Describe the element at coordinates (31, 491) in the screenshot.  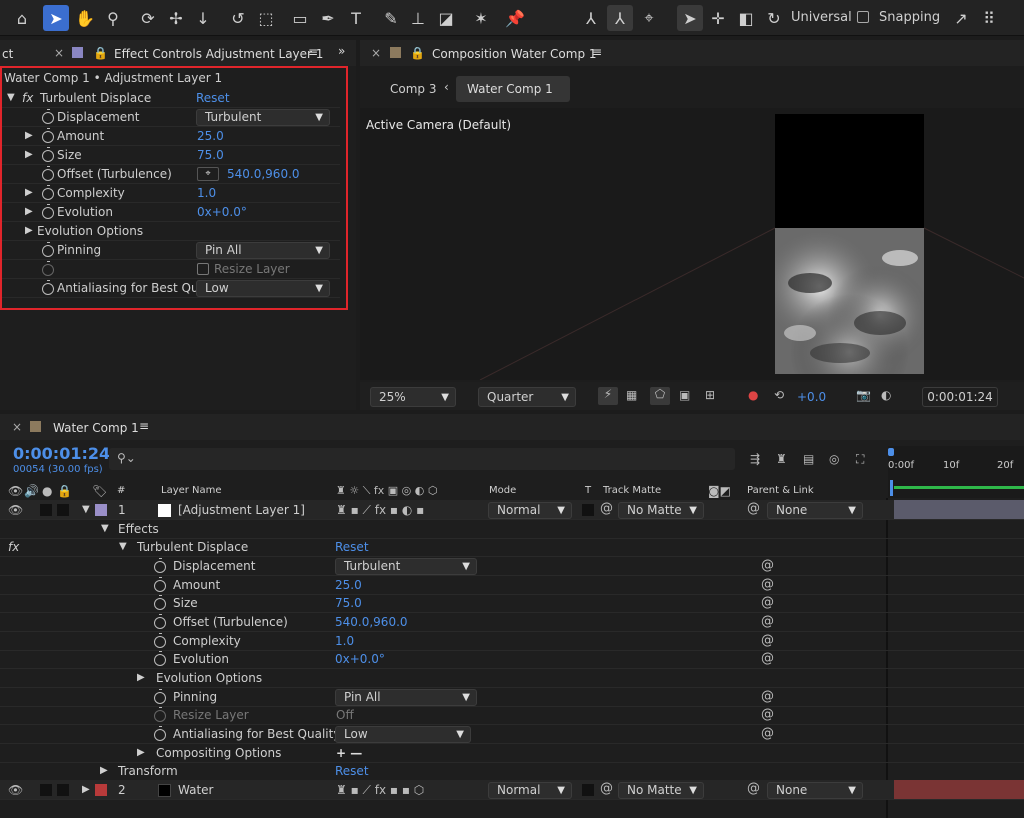
I see `audio-icon: 🔊` at that location.